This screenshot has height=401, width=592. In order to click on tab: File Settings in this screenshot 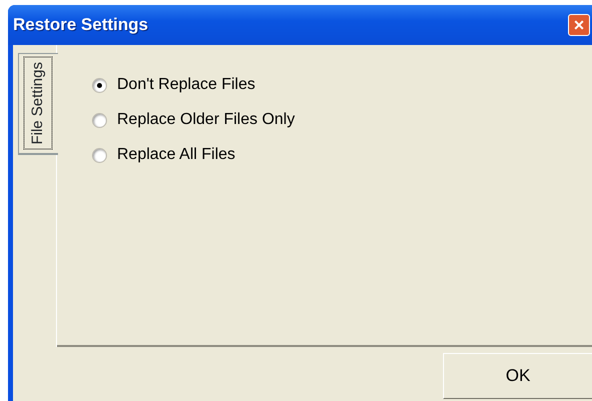, I will do `click(38, 104)`.